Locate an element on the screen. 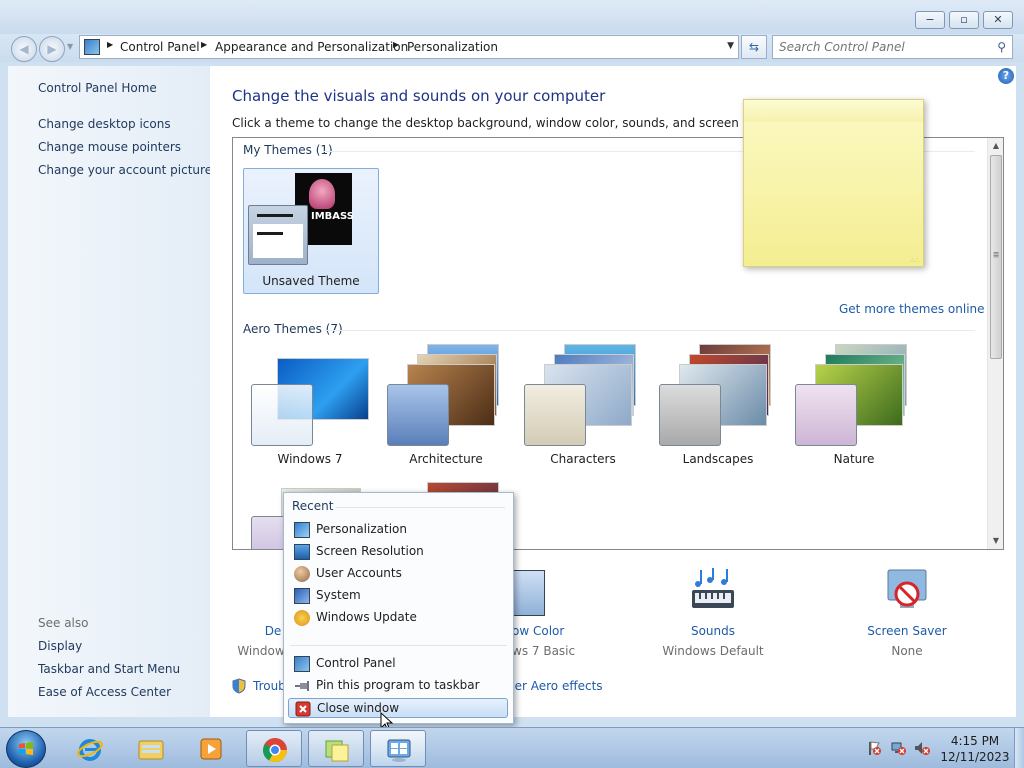  breadcrumb-control-panel: Control Panel is located at coordinates (160, 47).